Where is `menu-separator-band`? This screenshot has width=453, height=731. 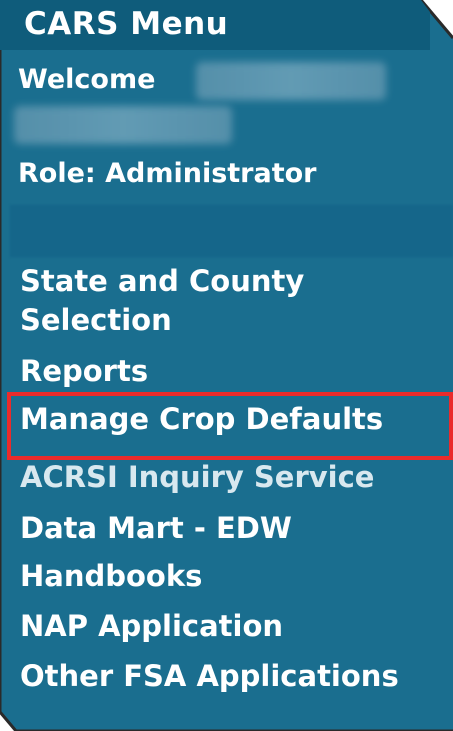
menu-separator-band is located at coordinates (231, 231).